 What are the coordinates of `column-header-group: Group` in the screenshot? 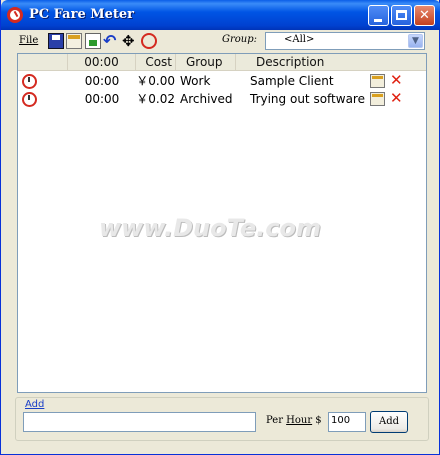 It's located at (206, 62).